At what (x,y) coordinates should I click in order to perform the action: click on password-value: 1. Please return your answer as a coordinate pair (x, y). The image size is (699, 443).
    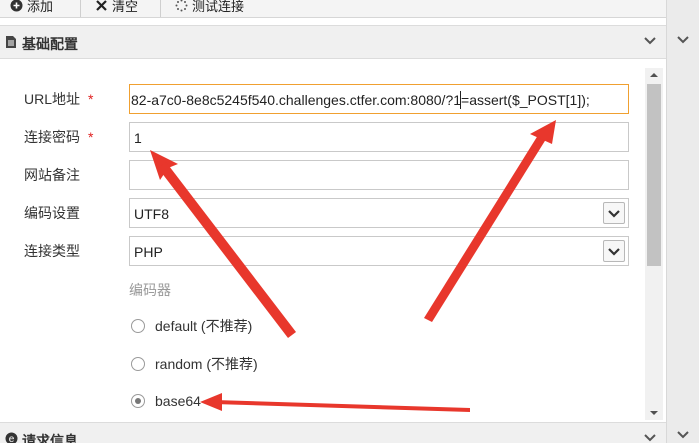
    Looking at the image, I should click on (138, 138).